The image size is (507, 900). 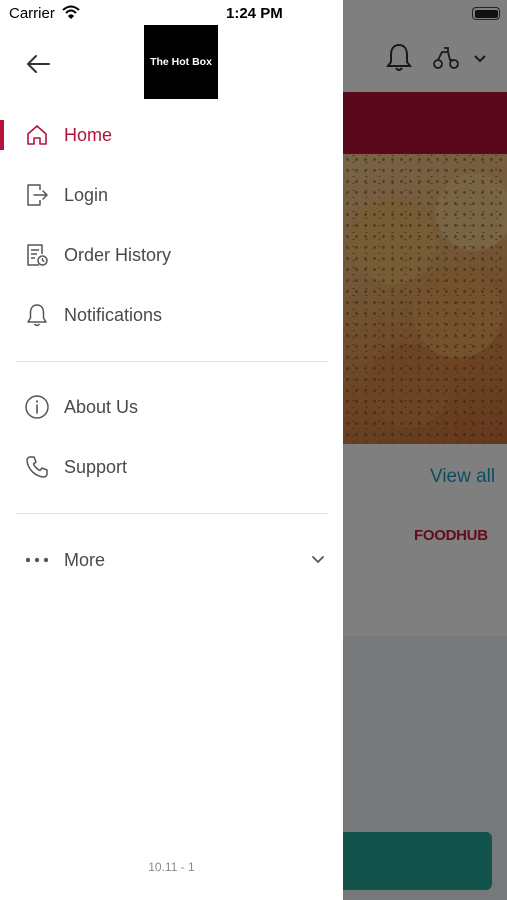 What do you see at coordinates (88, 134) in the screenshot?
I see `menu-item-label: Home` at bounding box center [88, 134].